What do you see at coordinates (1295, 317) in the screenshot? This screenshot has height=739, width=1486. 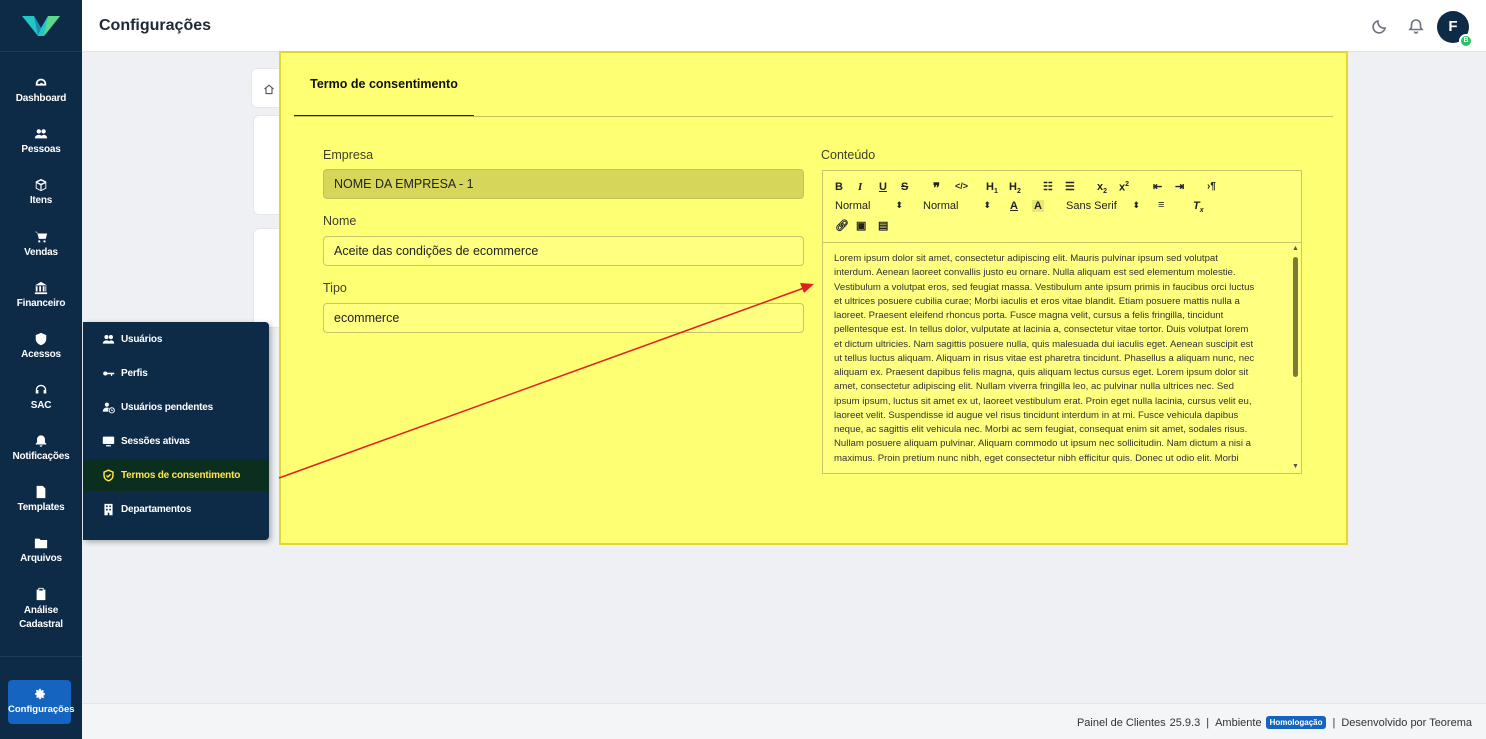 I see `scroll-thumb` at bounding box center [1295, 317].